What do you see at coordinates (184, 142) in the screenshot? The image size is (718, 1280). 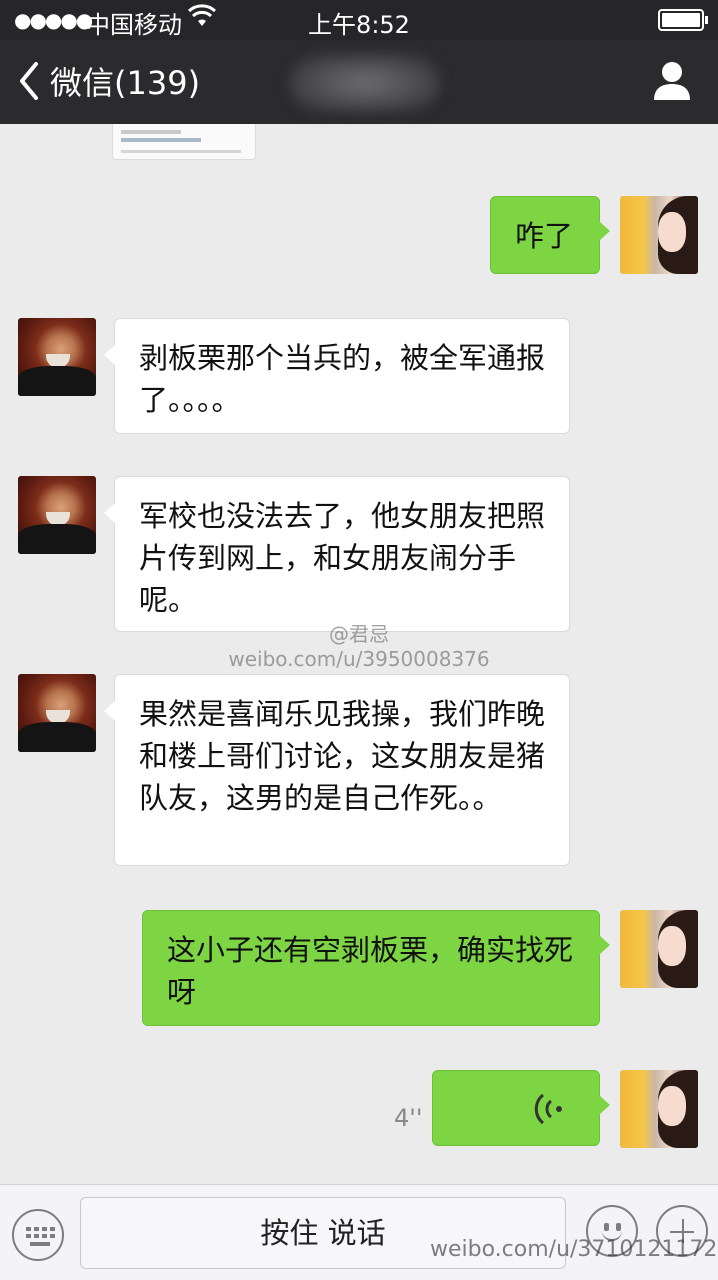 I see `image-message-thumbnail` at bounding box center [184, 142].